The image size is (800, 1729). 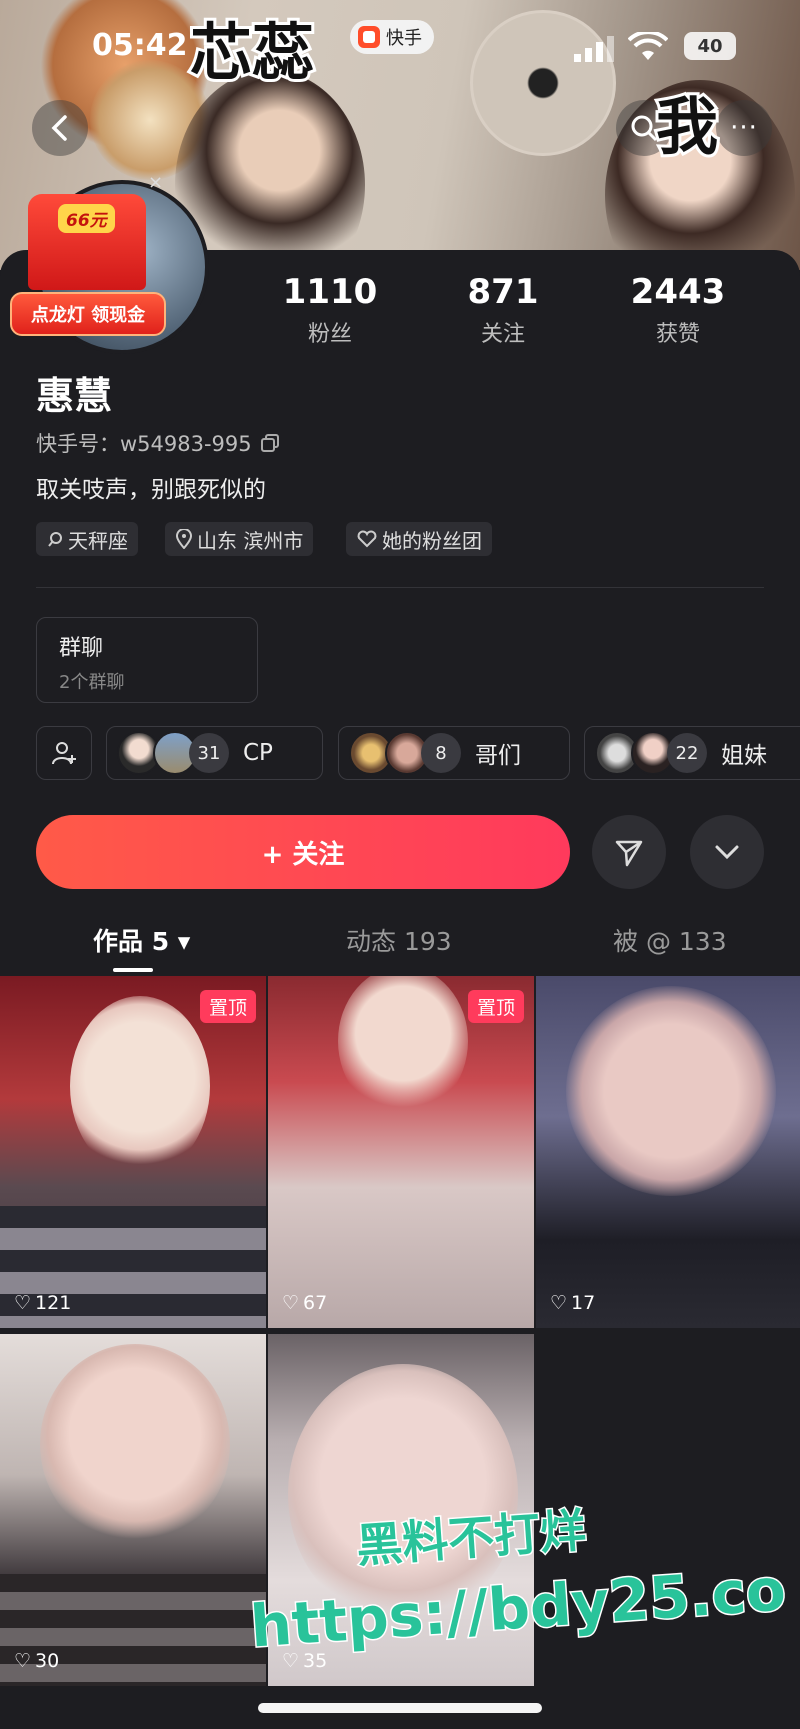 What do you see at coordinates (98, 540) in the screenshot?
I see `tag-zodiac-label: 天秤座` at bounding box center [98, 540].